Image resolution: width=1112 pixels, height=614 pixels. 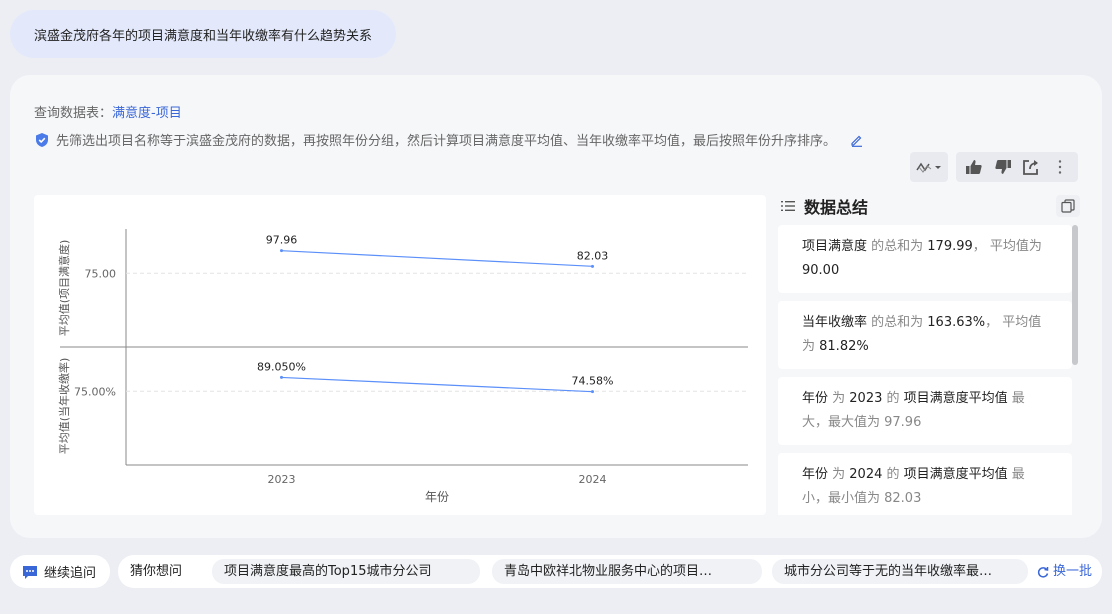 I want to click on x-axis-title: 年份, so click(x=437, y=497).